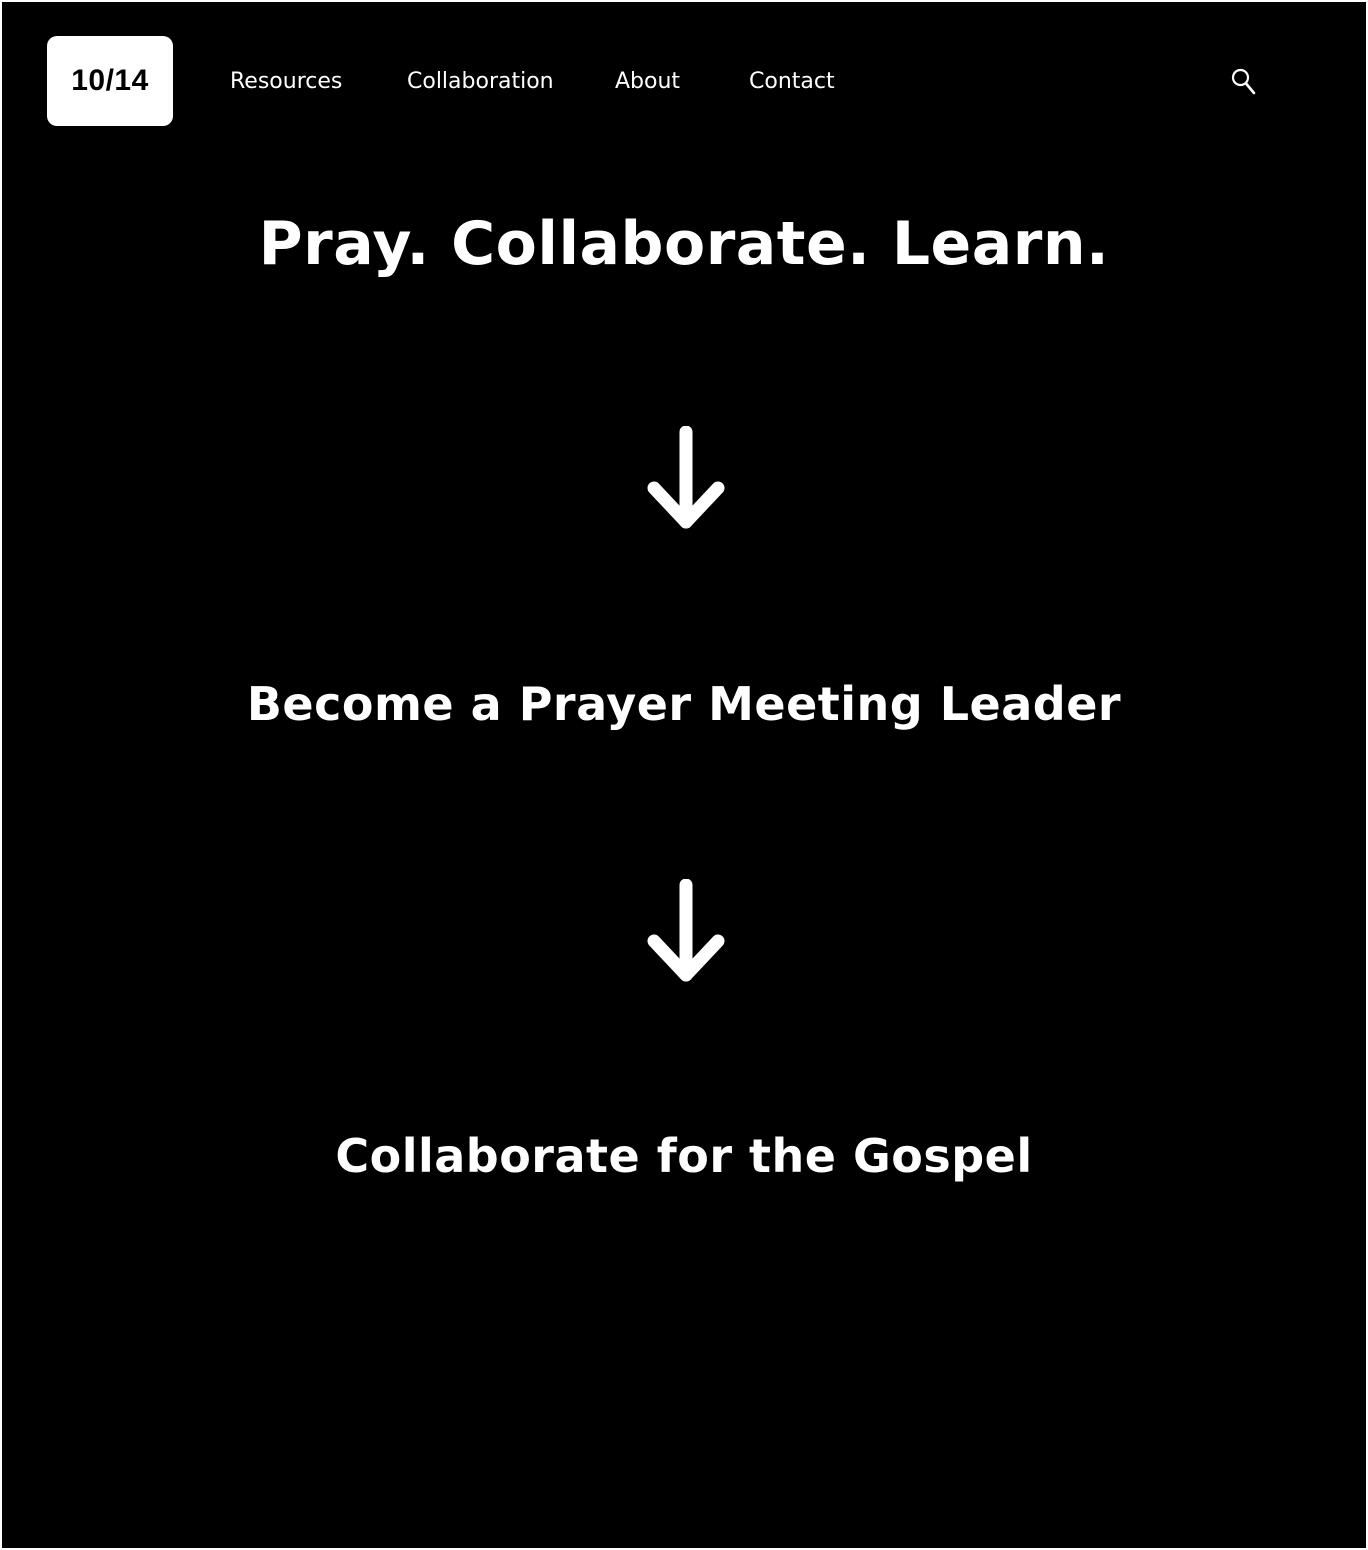 This screenshot has height=1550, width=1368. What do you see at coordinates (684, 82) in the screenshot?
I see `main-nav: Resources Collaboration About Contact` at bounding box center [684, 82].